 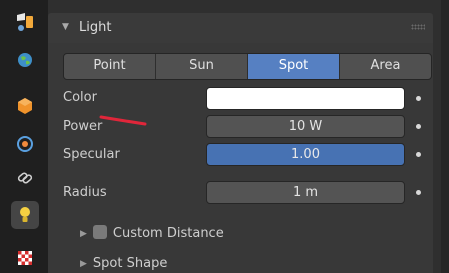 I want to click on specular-slider: 1.00, so click(x=305, y=154).